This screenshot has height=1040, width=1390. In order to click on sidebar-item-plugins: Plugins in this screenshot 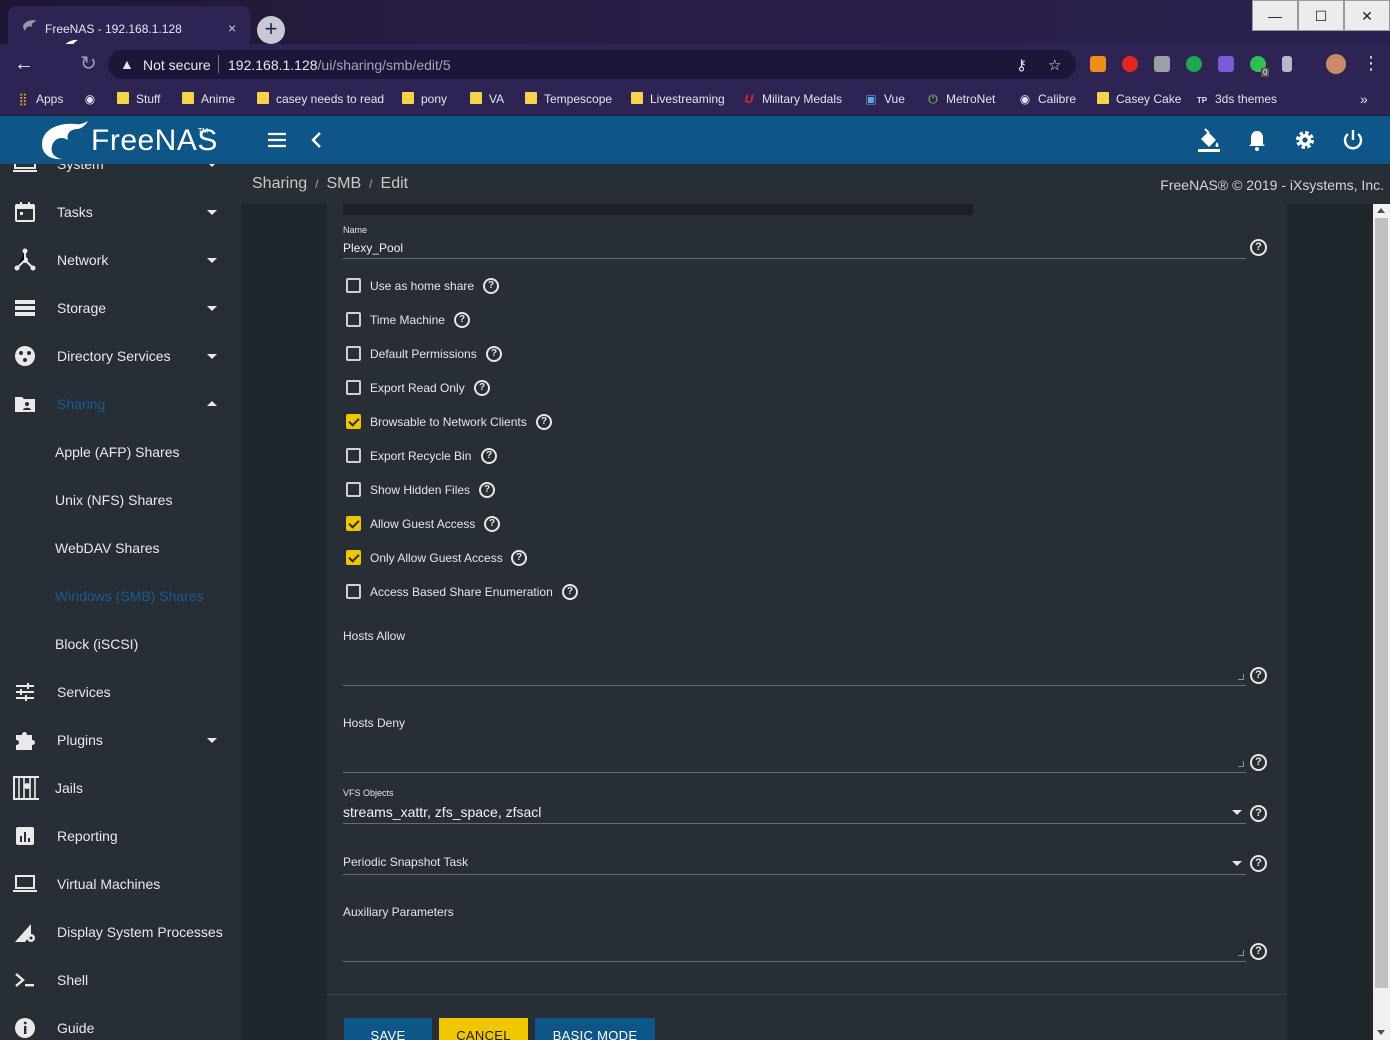, I will do `click(120, 740)`.